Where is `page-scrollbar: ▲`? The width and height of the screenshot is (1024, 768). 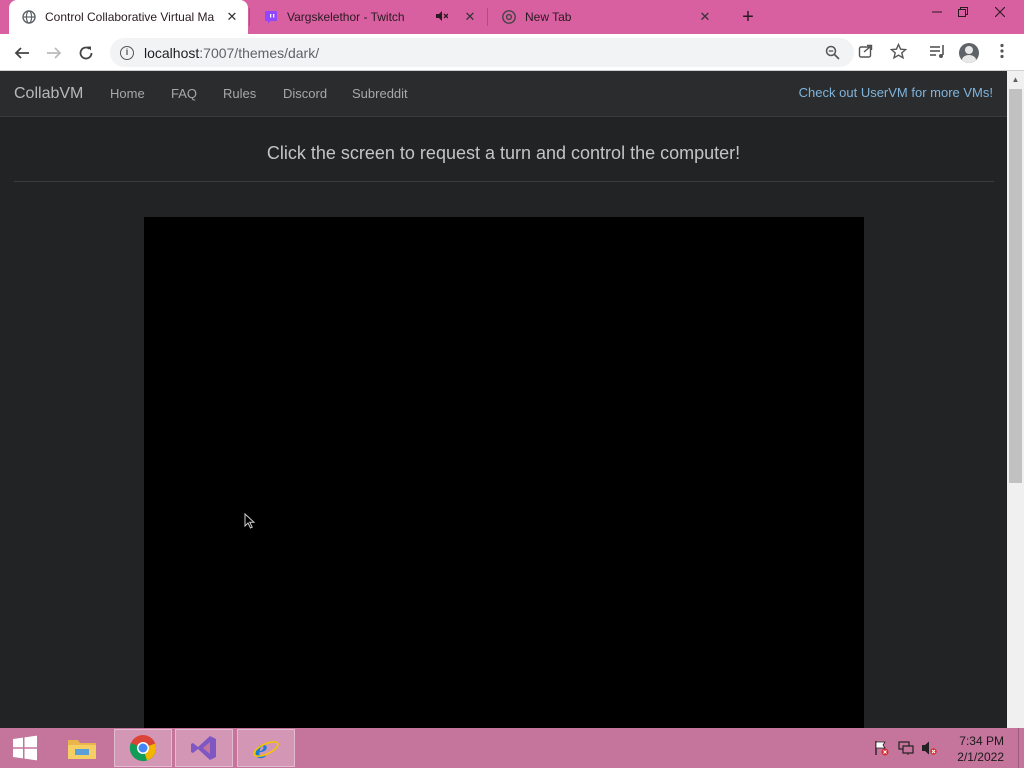 page-scrollbar: ▲ is located at coordinates (1015, 399).